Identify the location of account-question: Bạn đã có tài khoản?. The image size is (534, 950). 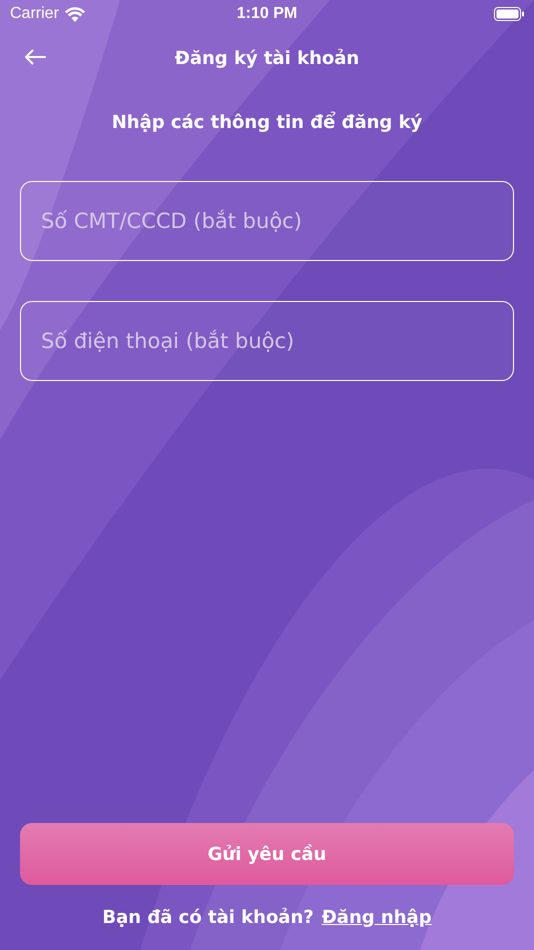
(208, 917).